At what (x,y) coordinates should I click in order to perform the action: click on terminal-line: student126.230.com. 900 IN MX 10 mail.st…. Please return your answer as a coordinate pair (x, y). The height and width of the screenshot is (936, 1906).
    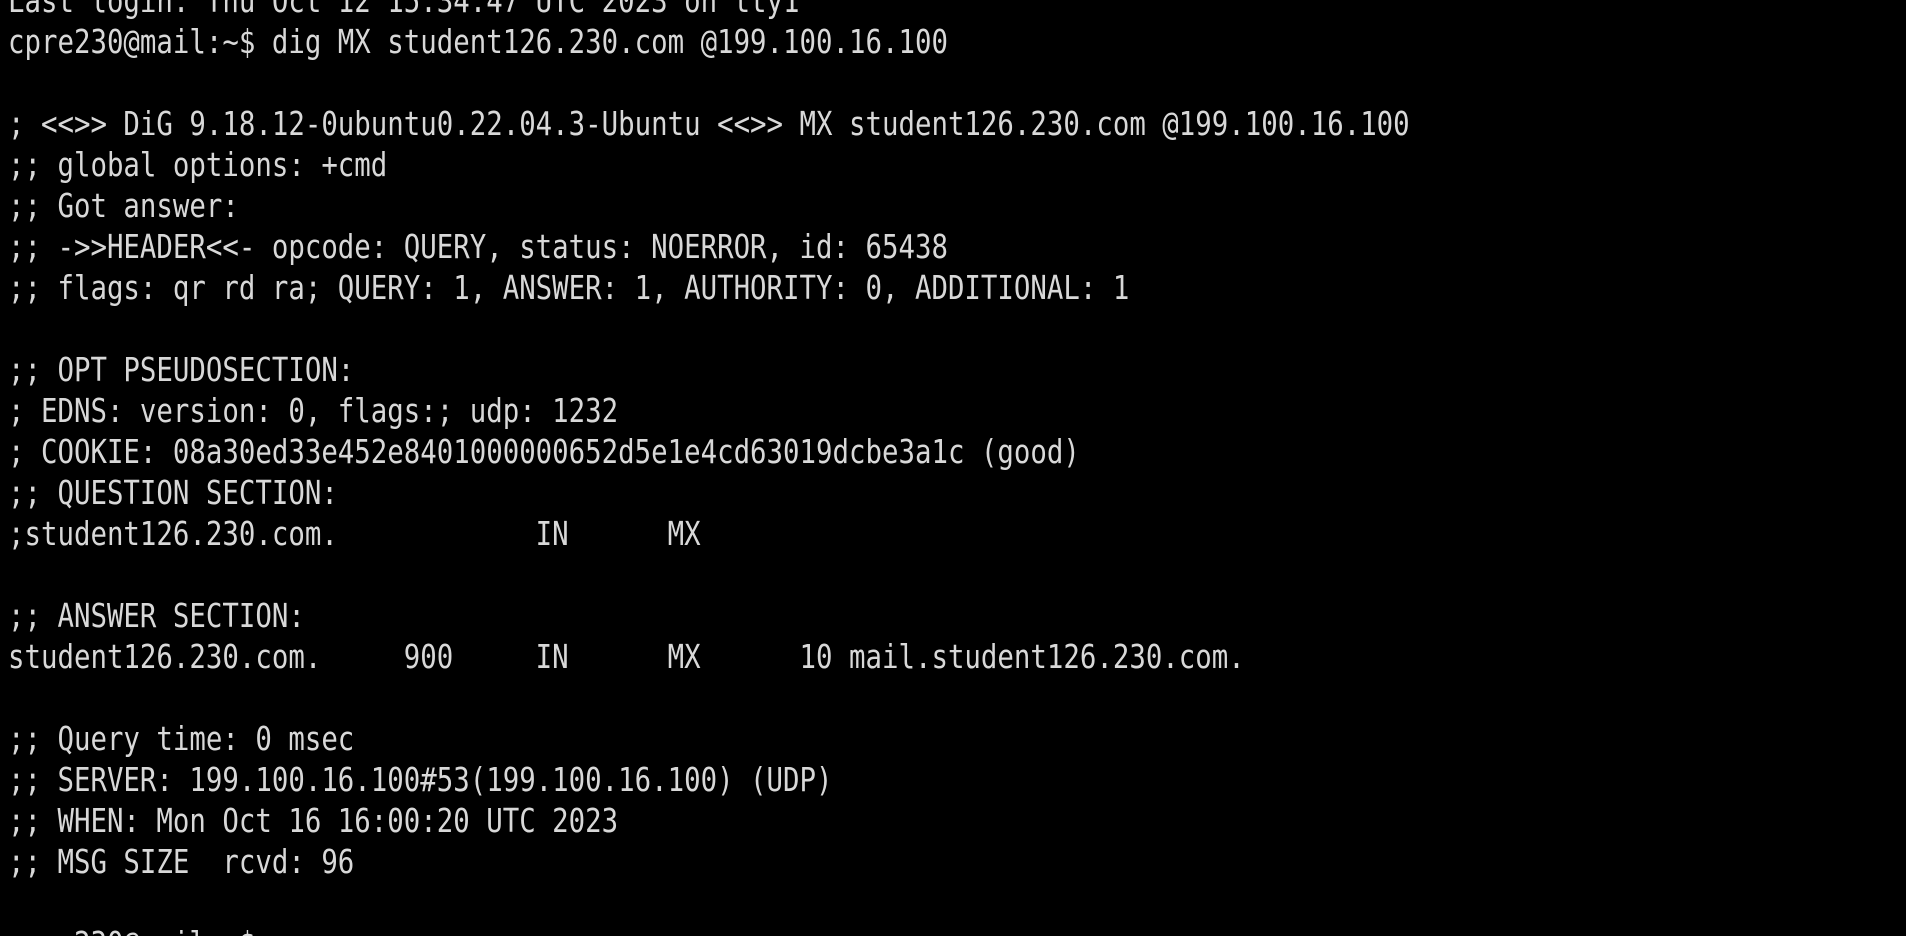
    Looking at the image, I should click on (626, 656).